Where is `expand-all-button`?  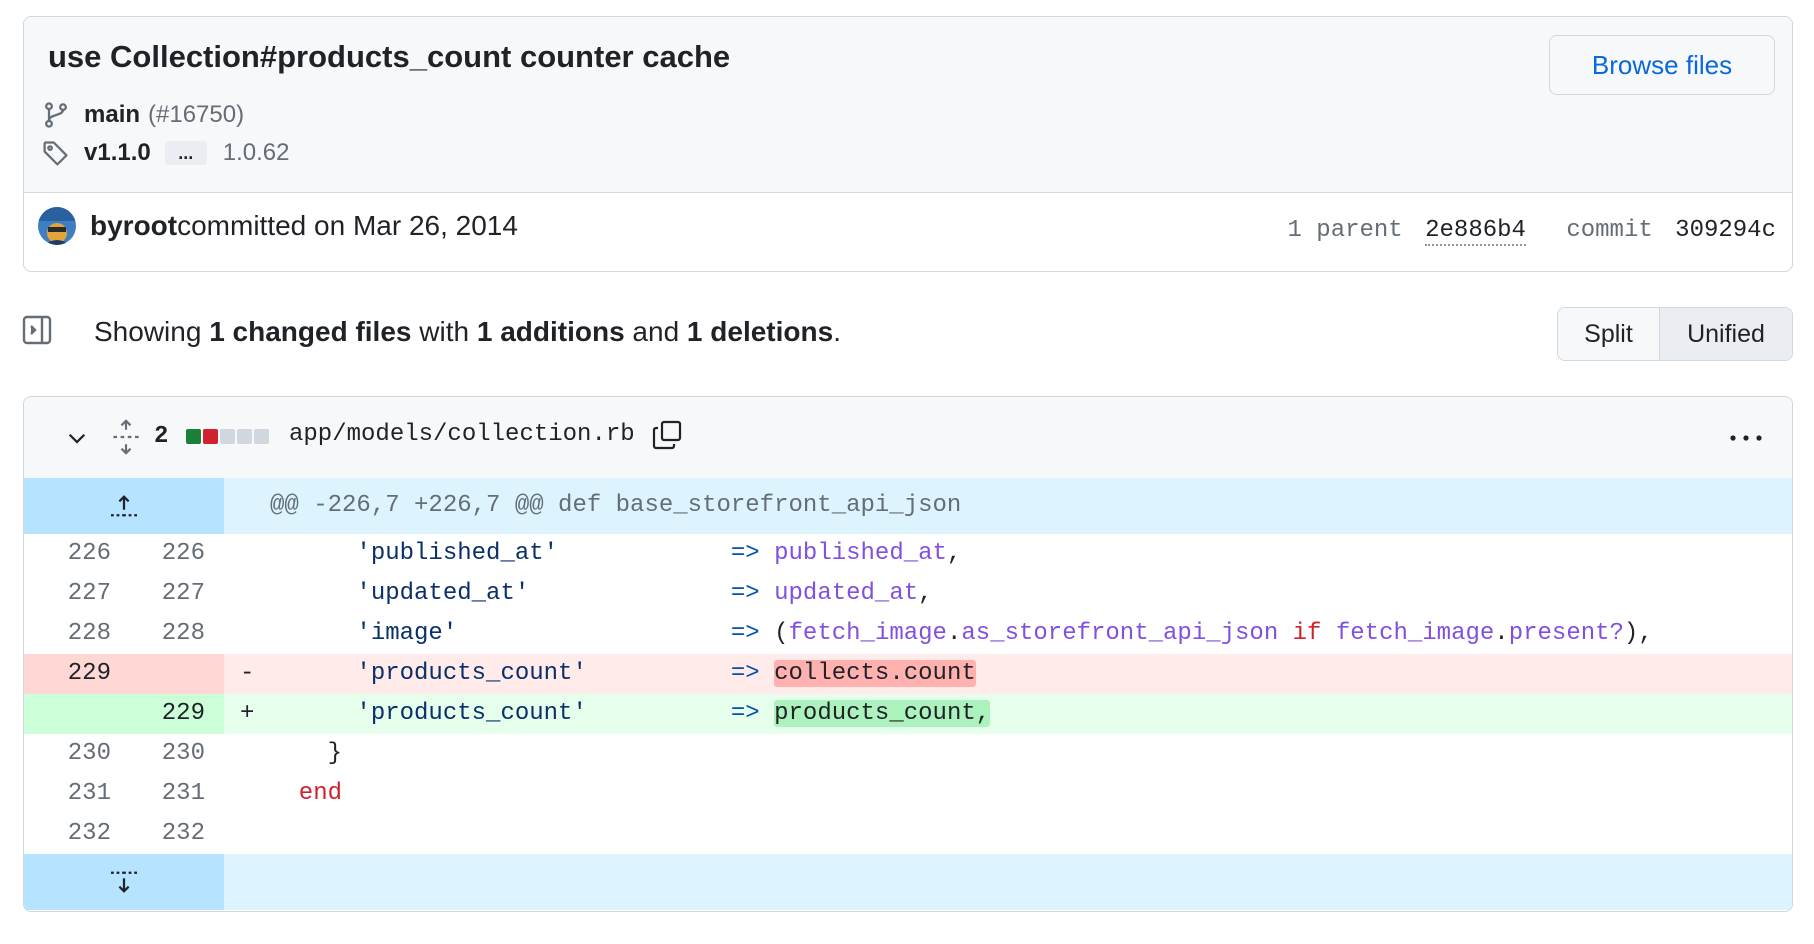
expand-all-button is located at coordinates (126, 437).